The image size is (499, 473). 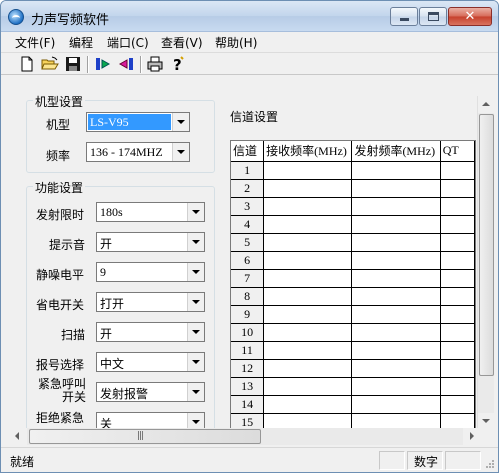 I want to click on vertical-scrollbar, so click(x=486, y=262).